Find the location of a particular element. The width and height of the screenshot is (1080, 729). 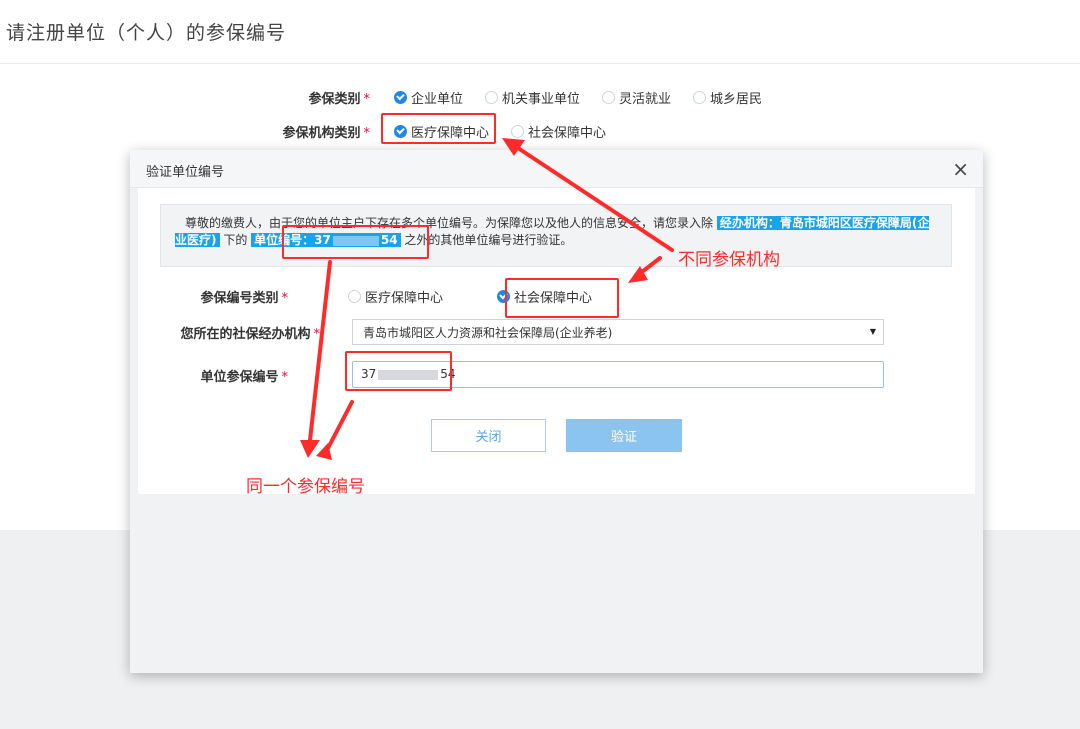

annotation-same-number: 同一个参保编号 is located at coordinates (305, 487).